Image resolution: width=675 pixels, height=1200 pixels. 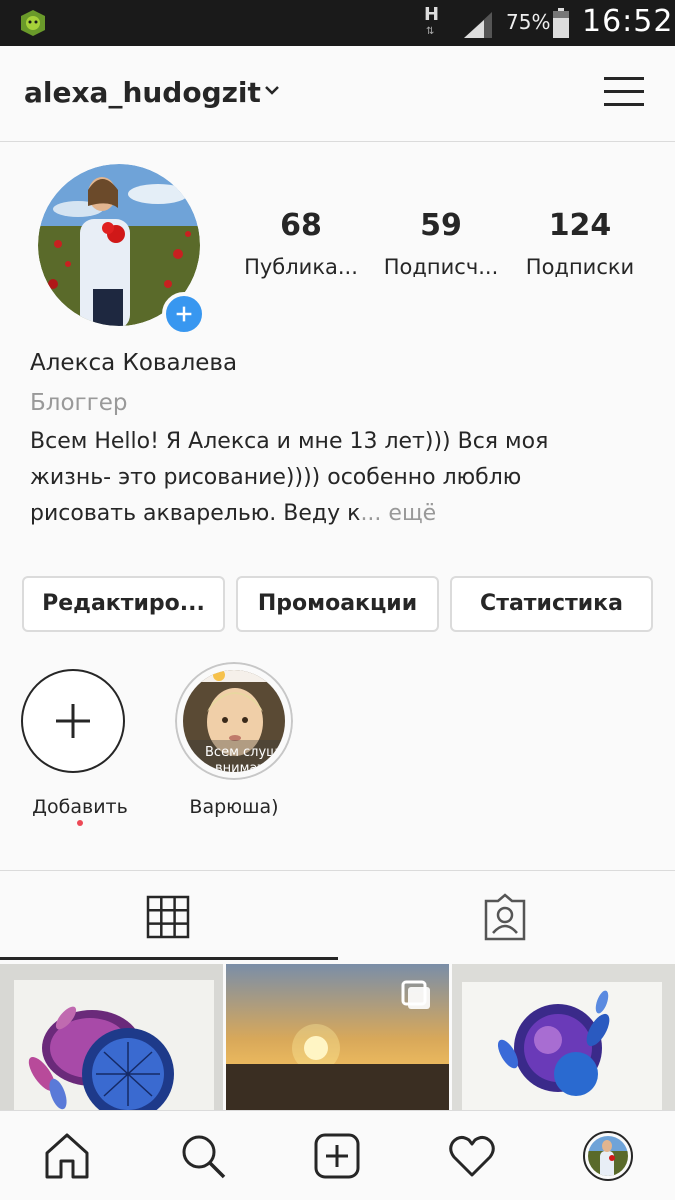 What do you see at coordinates (134, 363) in the screenshot?
I see `full-name: Алекса Ковалева` at bounding box center [134, 363].